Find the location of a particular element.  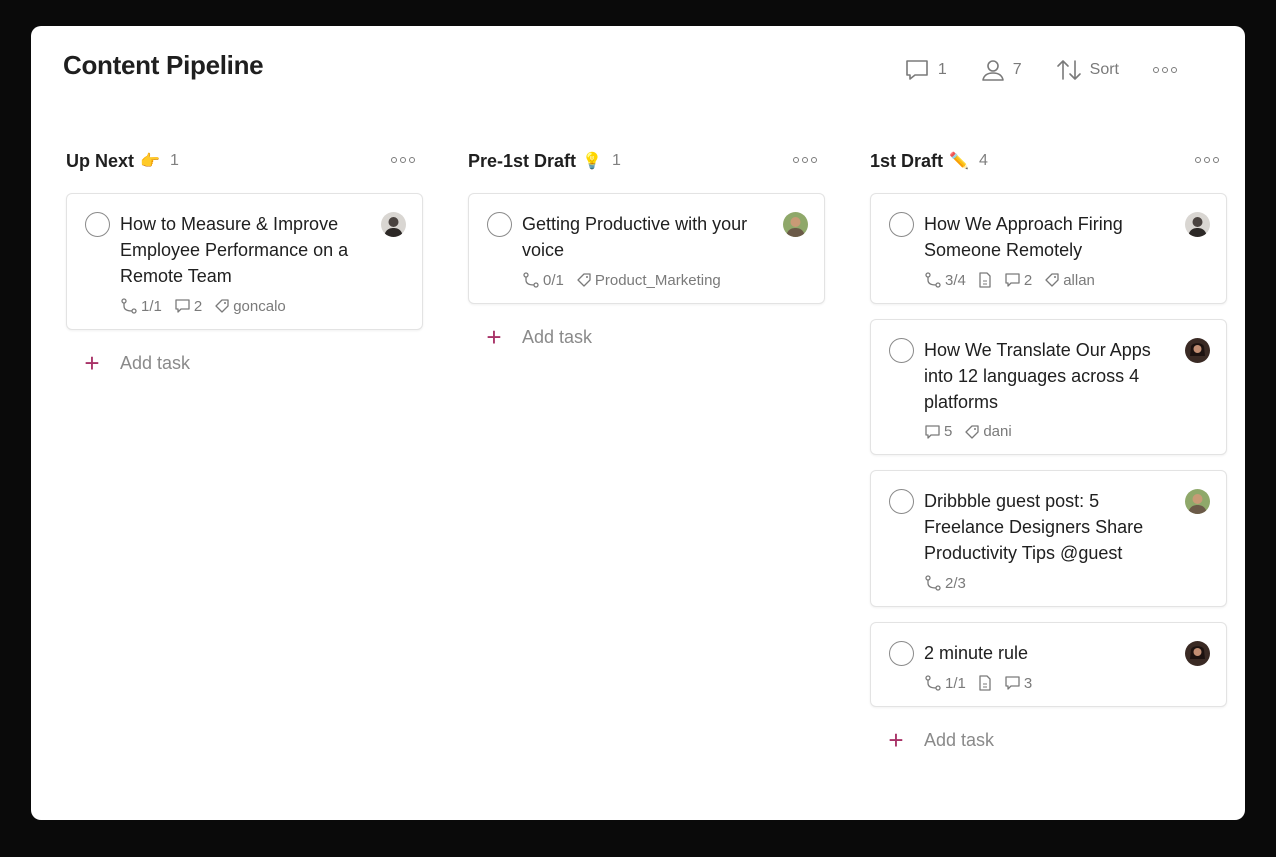

comments-button: 1 is located at coordinates (925, 70).